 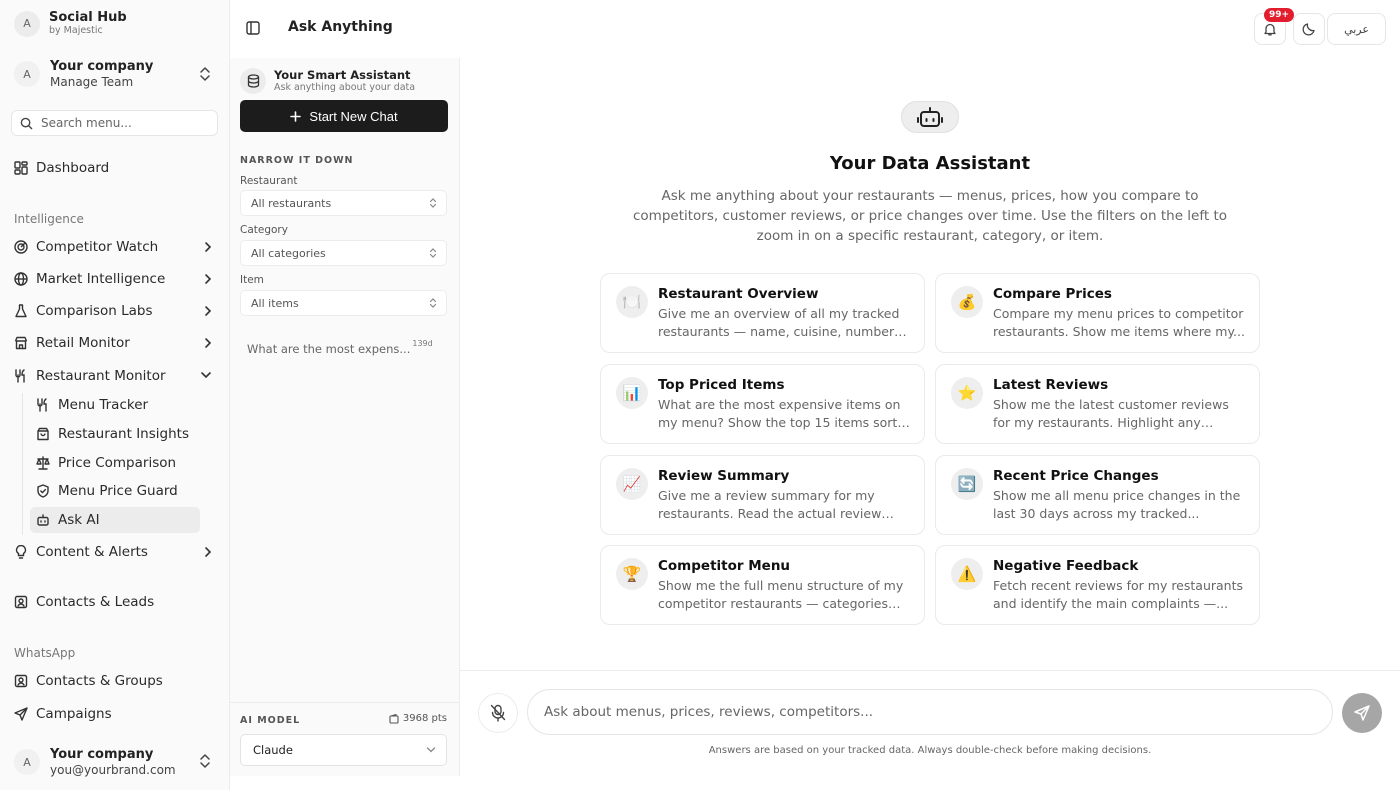 I want to click on nav-market-intelligence: Market Intelligence, so click(x=114, y=279).